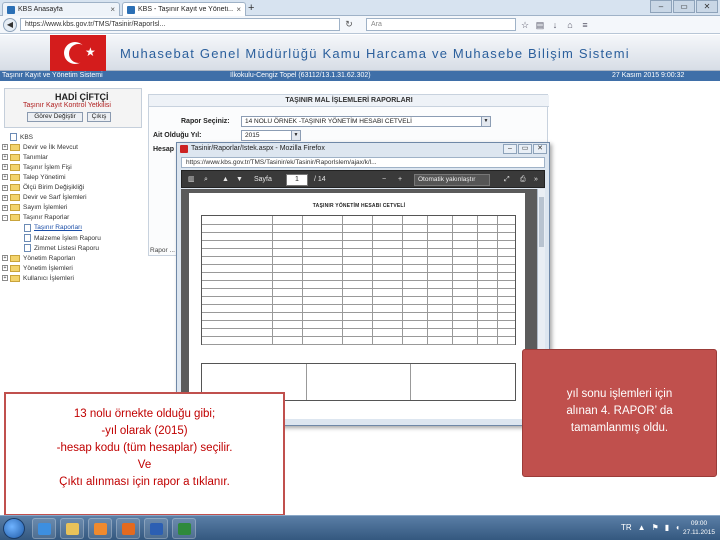 This screenshot has height=540, width=720. Describe the element at coordinates (540, 149) in the screenshot. I see `popup-close-button: ✕` at that location.